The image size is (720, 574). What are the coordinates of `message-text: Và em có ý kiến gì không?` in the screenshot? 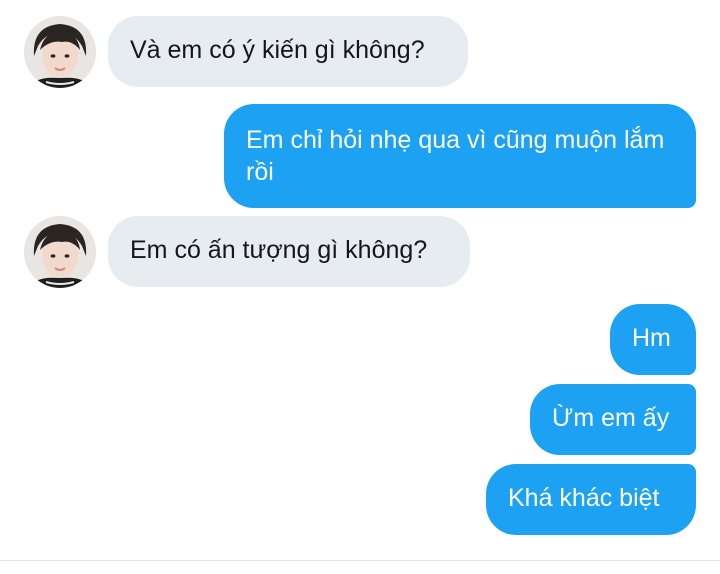 It's located at (277, 50).